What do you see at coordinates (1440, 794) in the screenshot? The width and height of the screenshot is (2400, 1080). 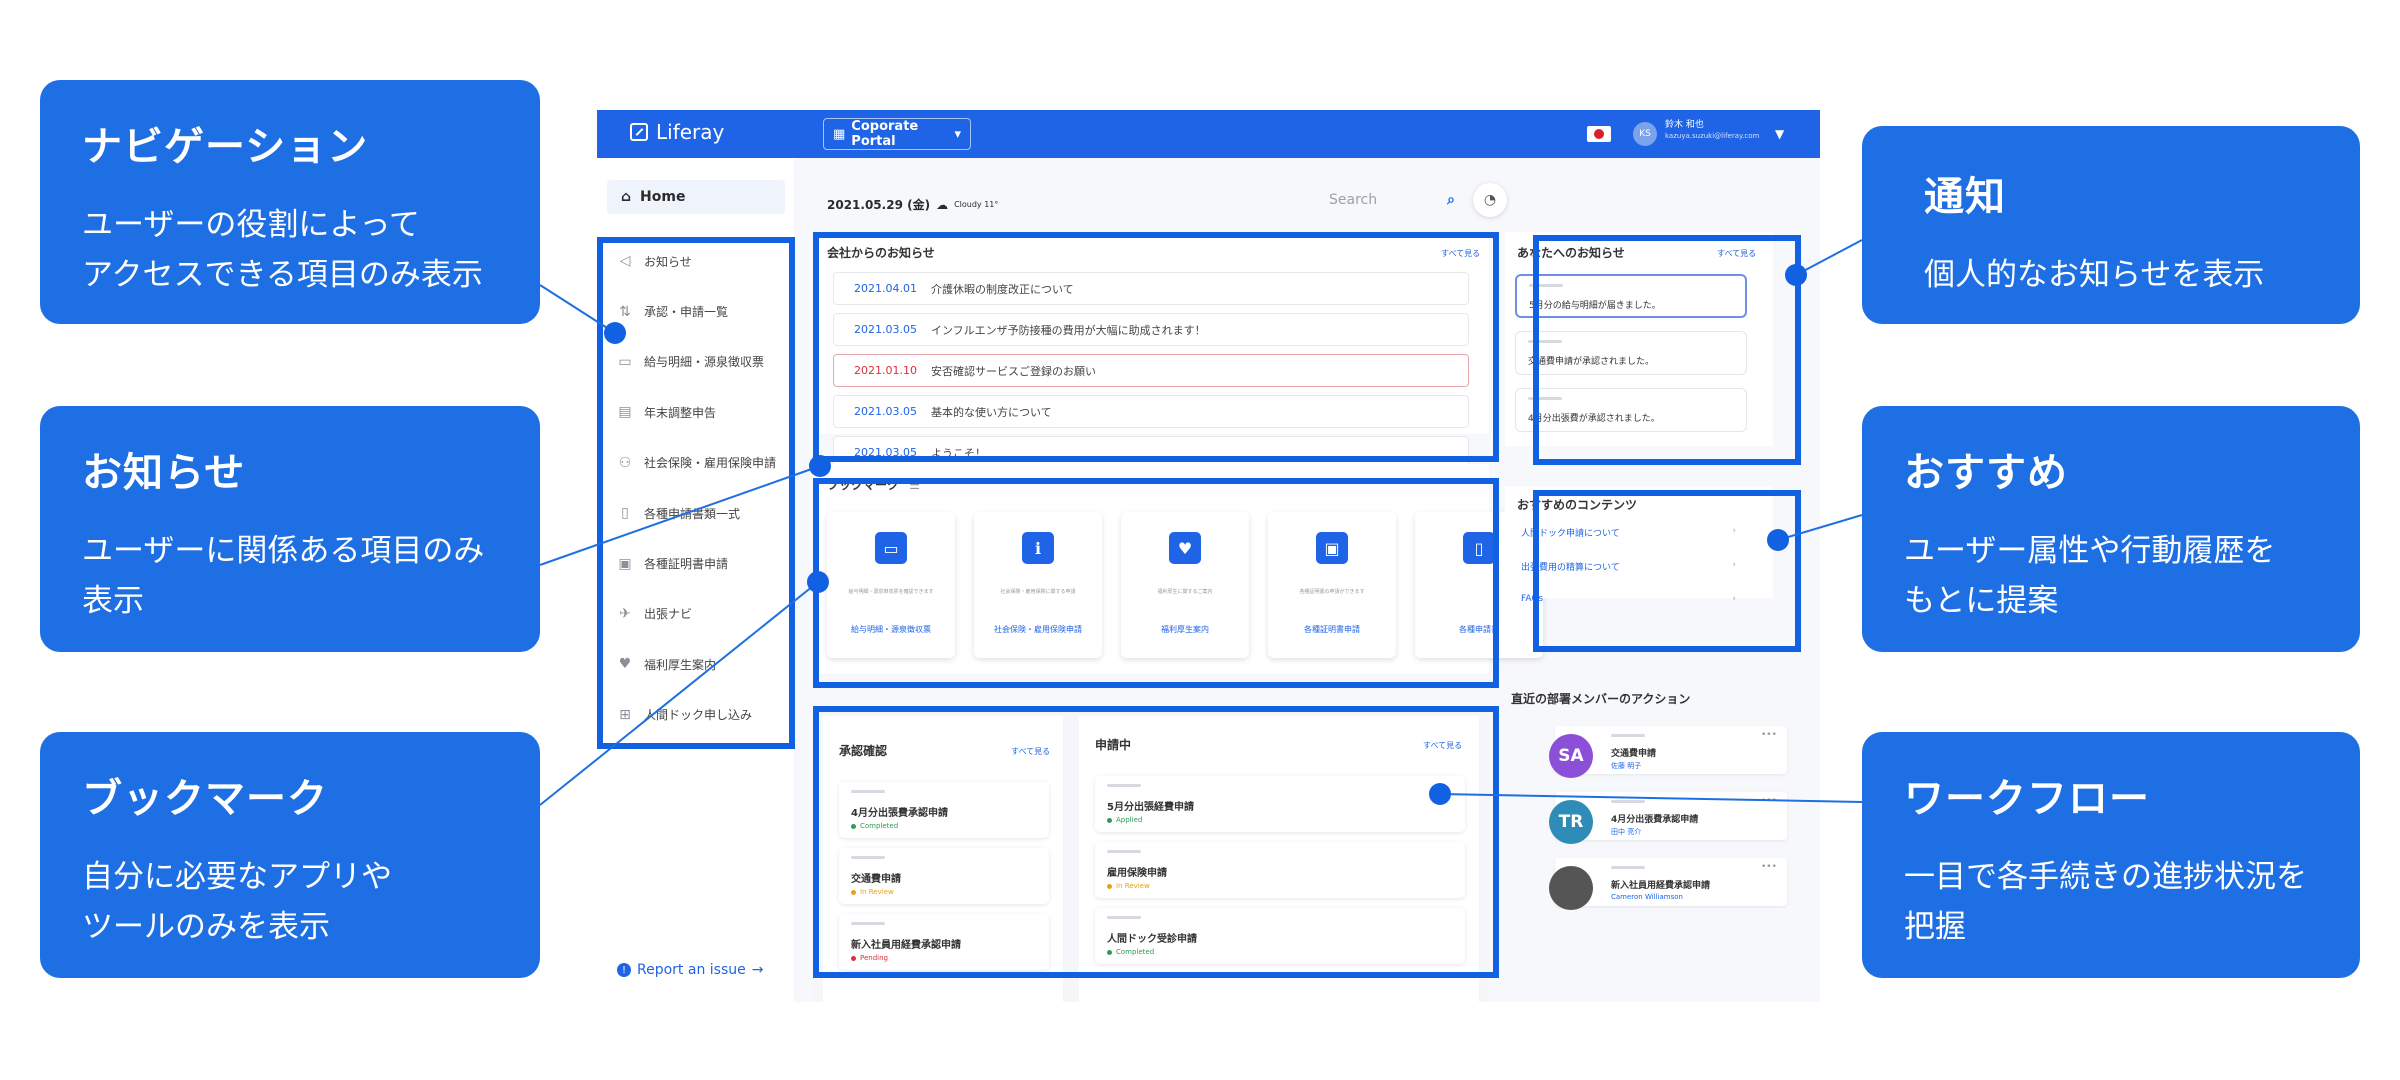 I see `workflow-connector-dot` at bounding box center [1440, 794].